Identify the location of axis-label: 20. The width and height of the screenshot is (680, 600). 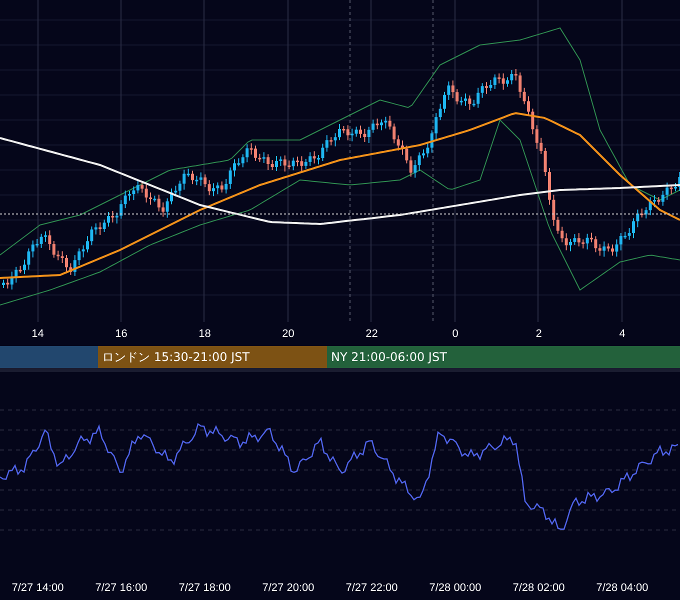
(288, 334).